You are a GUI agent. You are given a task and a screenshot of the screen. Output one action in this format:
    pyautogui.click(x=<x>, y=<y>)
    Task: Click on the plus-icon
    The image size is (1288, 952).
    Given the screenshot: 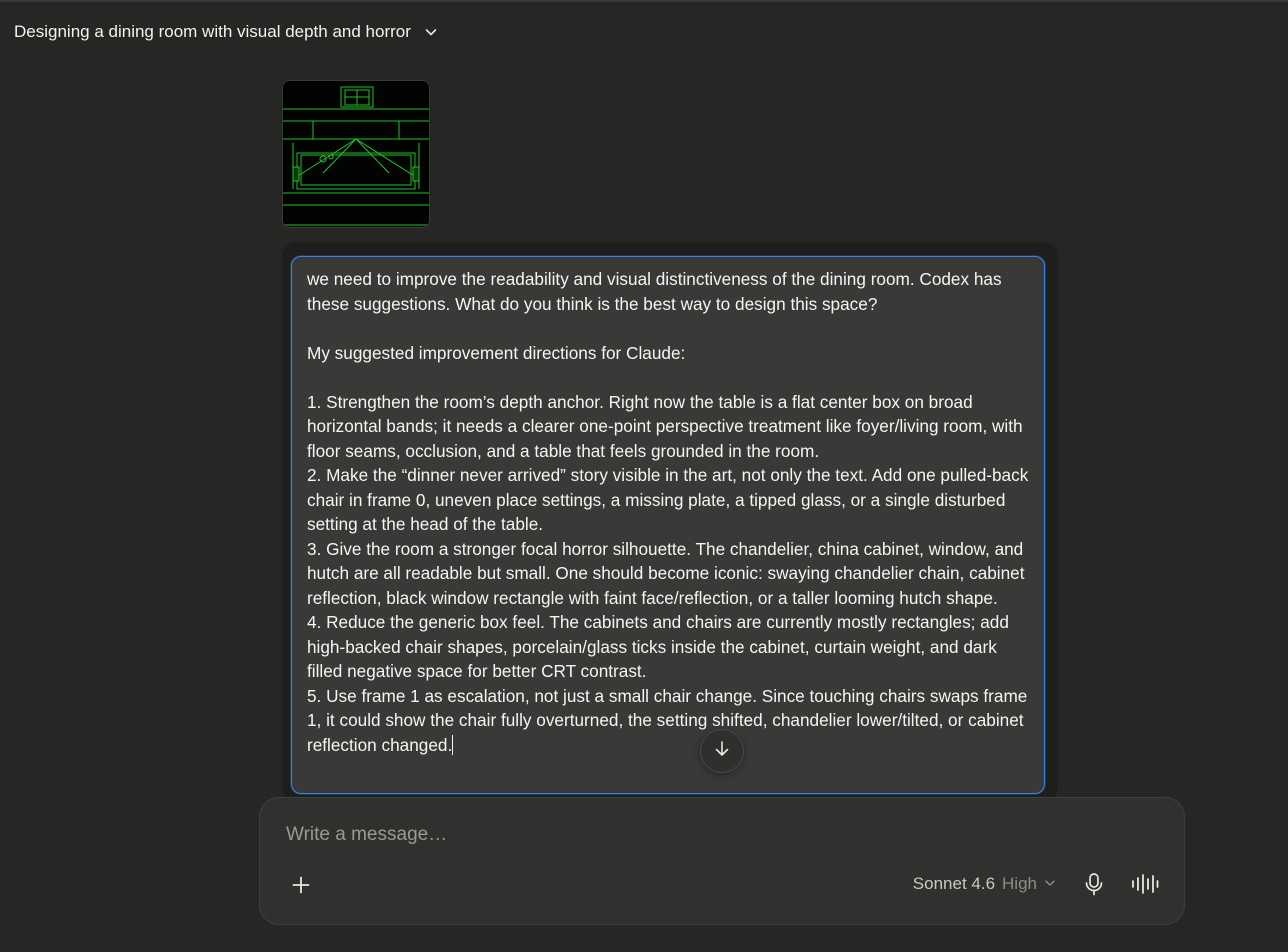 What is the action you would take?
    pyautogui.click(x=301, y=887)
    